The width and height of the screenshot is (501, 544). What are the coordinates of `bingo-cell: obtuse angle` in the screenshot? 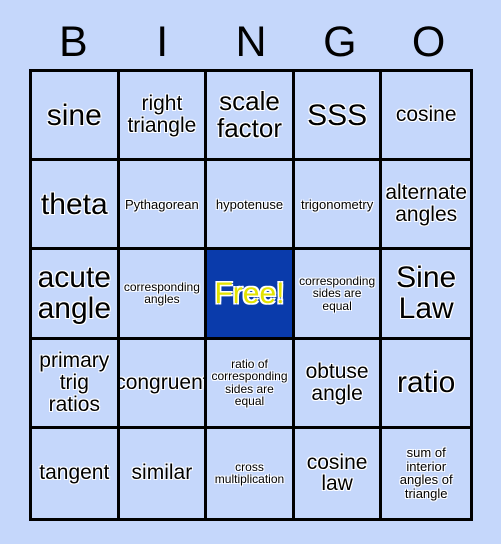 It's located at (338, 384).